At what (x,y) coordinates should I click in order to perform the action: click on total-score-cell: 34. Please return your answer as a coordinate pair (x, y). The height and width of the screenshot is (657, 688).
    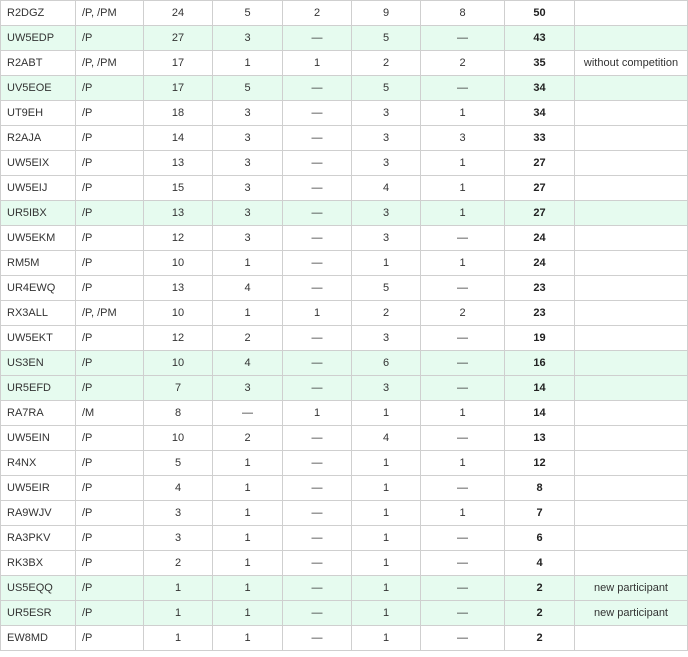
    Looking at the image, I should click on (539, 113).